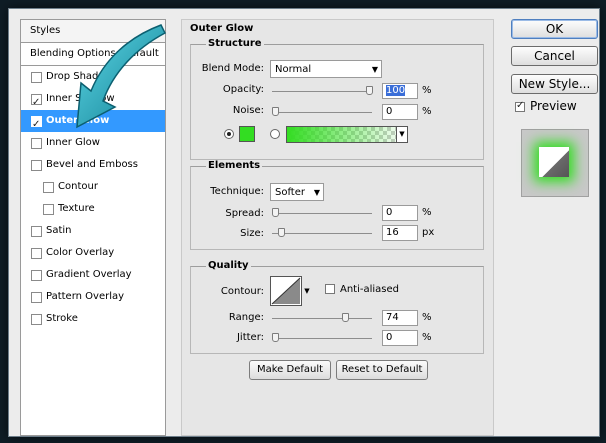 The height and width of the screenshot is (443, 606). I want to click on range-label: Range:, so click(246, 317).